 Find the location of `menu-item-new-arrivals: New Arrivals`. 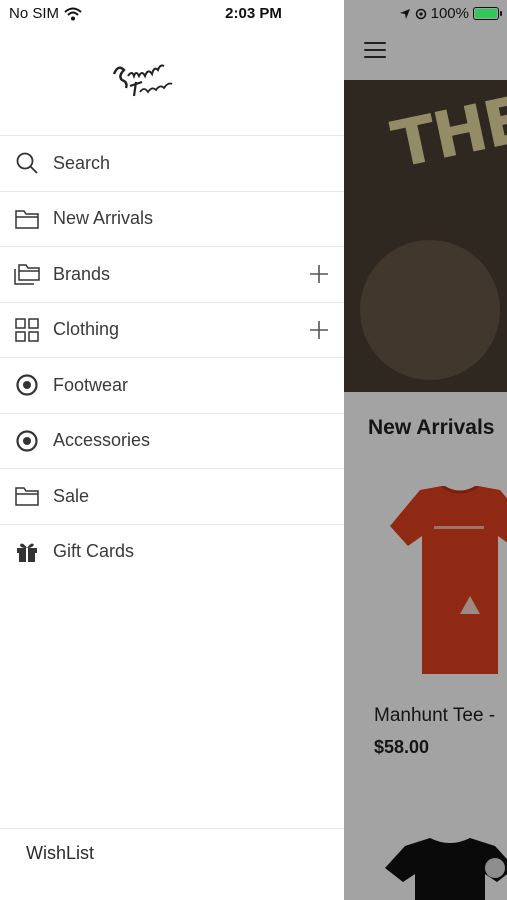

menu-item-new-arrivals: New Arrivals is located at coordinates (172, 218).